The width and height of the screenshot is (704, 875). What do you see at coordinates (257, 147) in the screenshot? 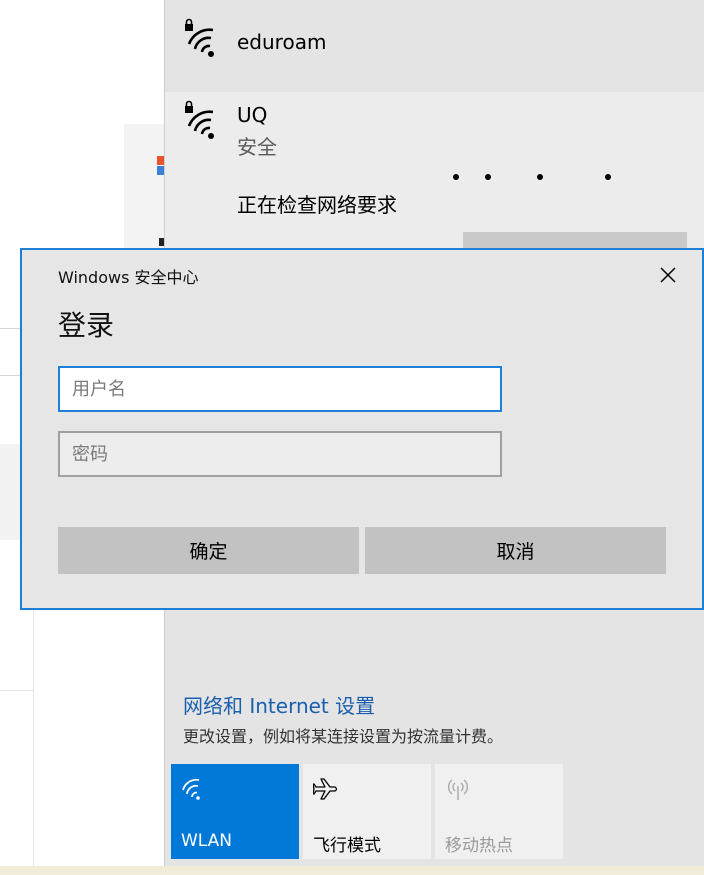
I see `network-security-status: 安全` at bounding box center [257, 147].